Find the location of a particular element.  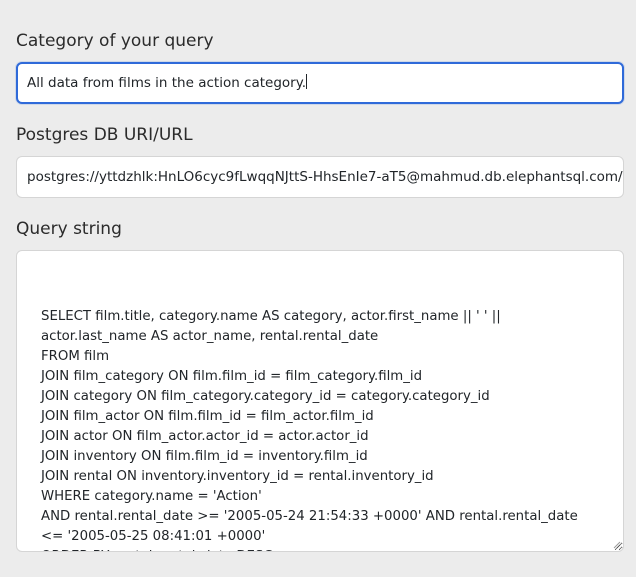

text-cursor is located at coordinates (307, 81).